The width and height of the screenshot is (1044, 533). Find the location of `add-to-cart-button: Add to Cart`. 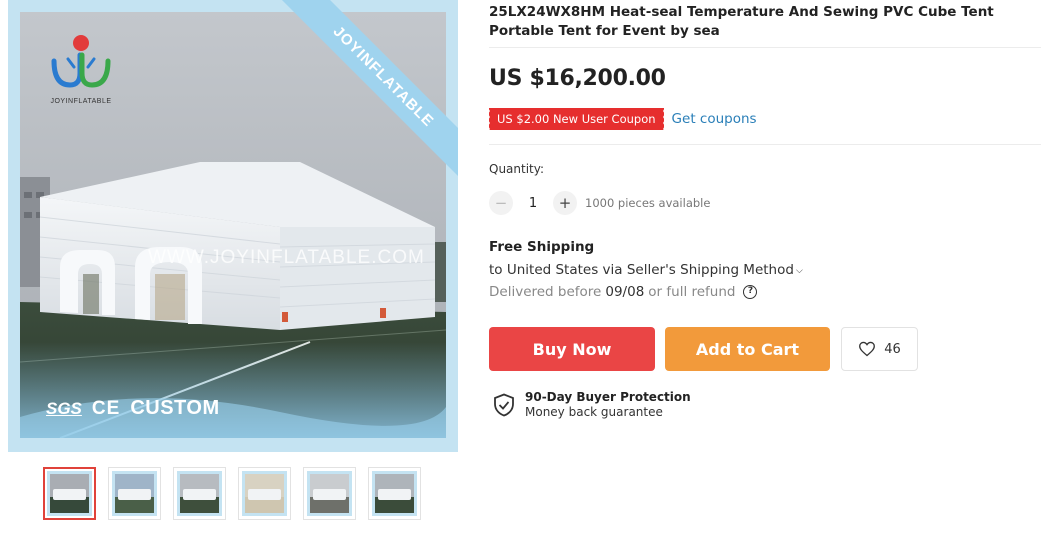

add-to-cart-button: Add to Cart is located at coordinates (747, 349).